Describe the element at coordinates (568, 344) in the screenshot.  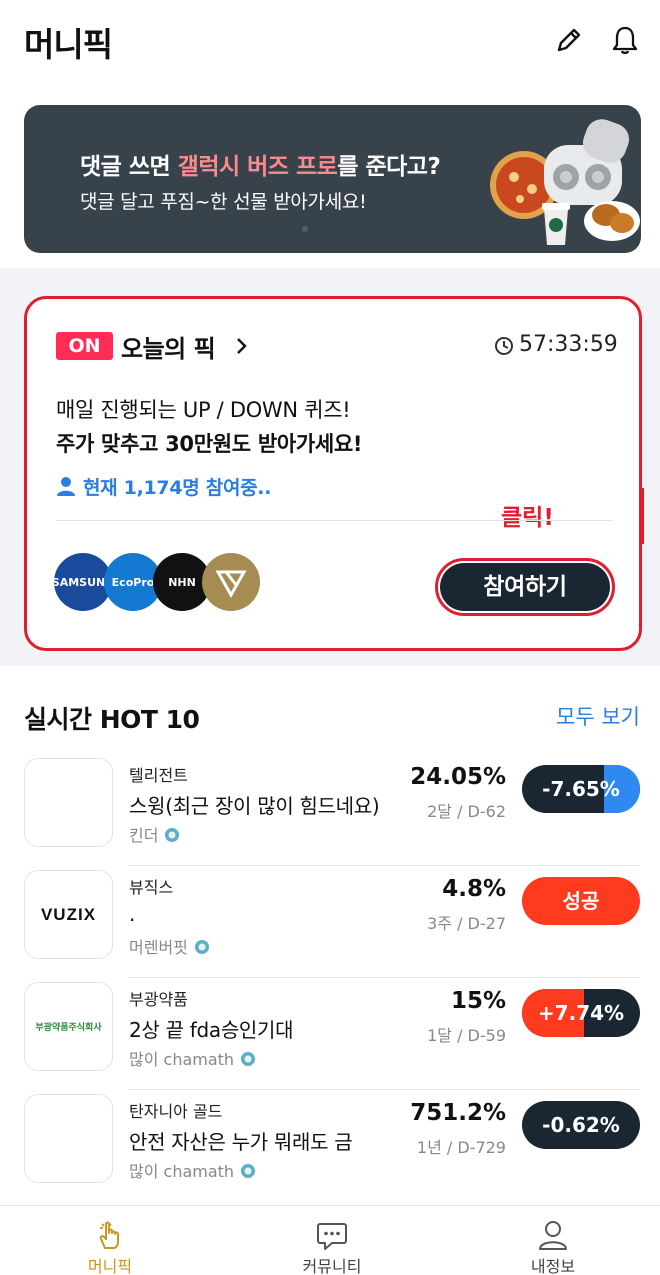
I see `countdown-timer: 57:33:59` at that location.